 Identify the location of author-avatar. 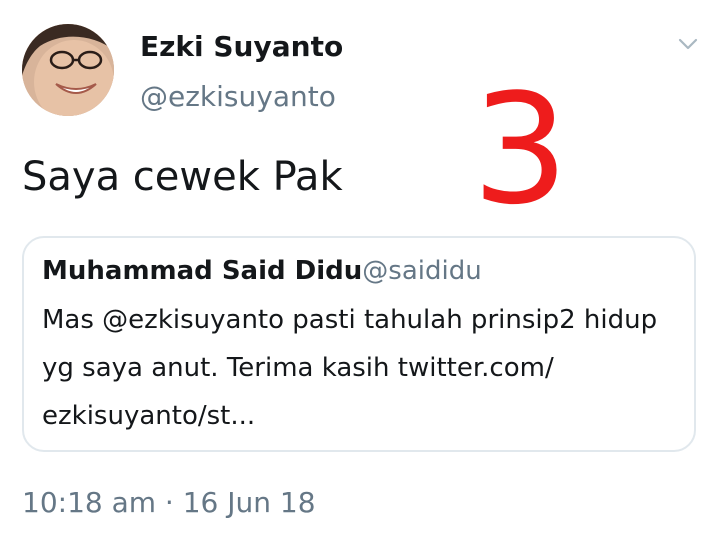
(68, 70).